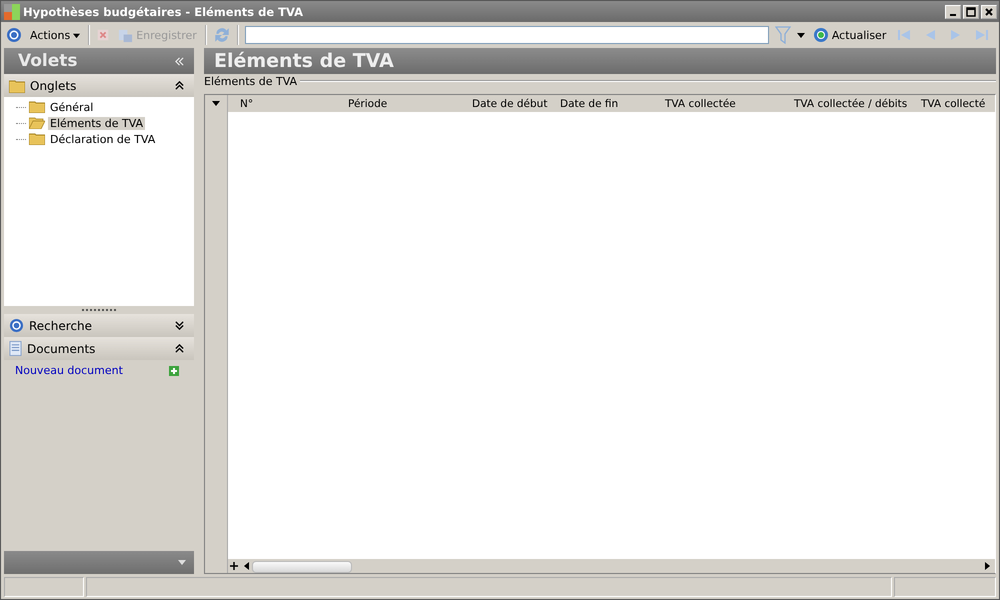 This screenshot has height=600, width=1000. What do you see at coordinates (953, 15) in the screenshot?
I see `minimize-icon` at bounding box center [953, 15].